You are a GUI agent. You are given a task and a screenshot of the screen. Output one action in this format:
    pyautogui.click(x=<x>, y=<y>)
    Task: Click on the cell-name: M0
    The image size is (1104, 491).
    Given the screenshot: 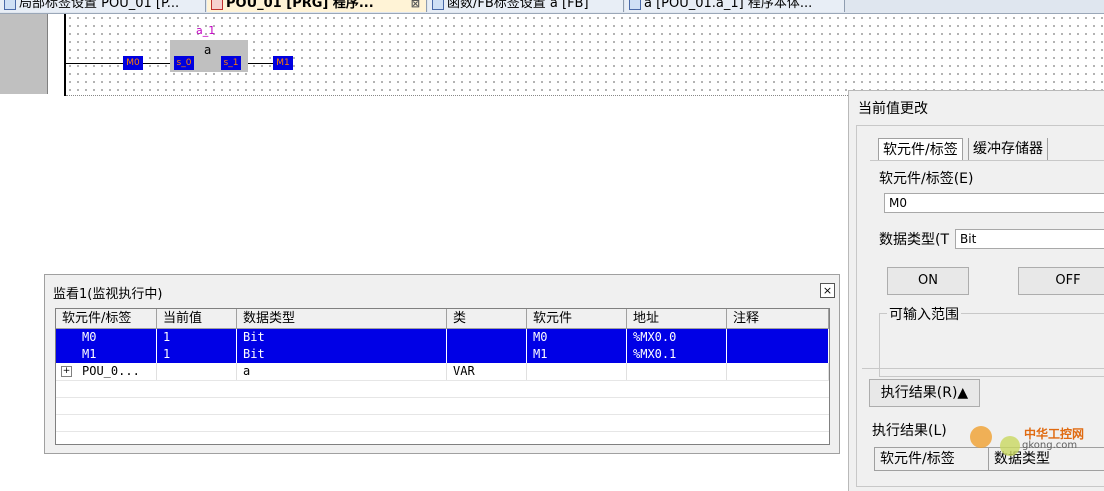 What is the action you would take?
    pyautogui.click(x=106, y=337)
    